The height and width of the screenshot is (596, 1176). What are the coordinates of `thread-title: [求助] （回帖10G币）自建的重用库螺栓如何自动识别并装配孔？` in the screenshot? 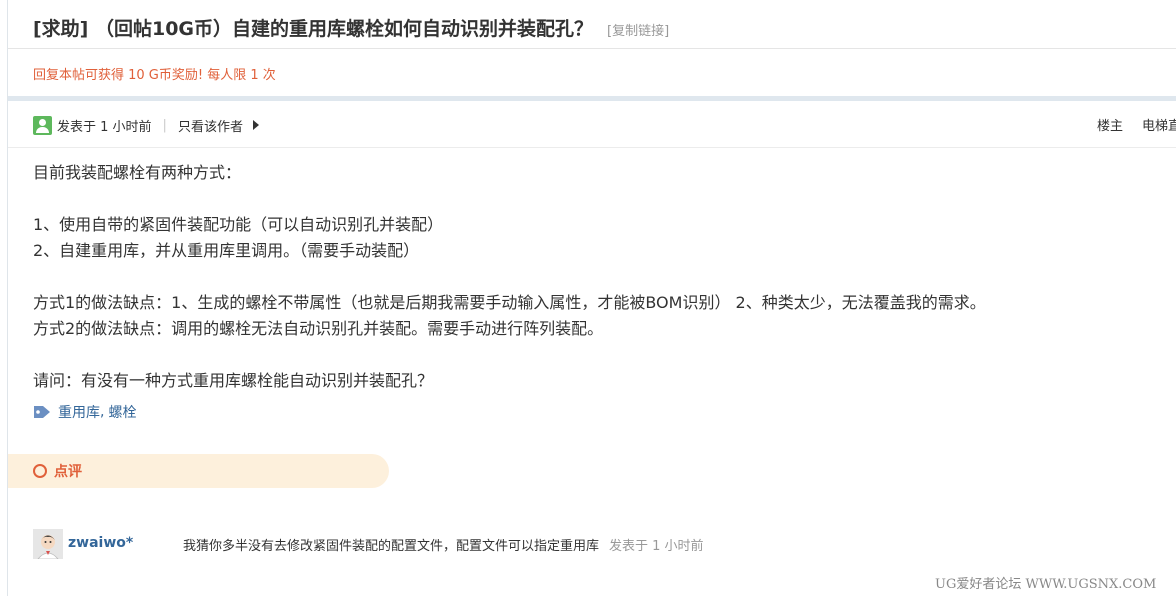 It's located at (313, 29).